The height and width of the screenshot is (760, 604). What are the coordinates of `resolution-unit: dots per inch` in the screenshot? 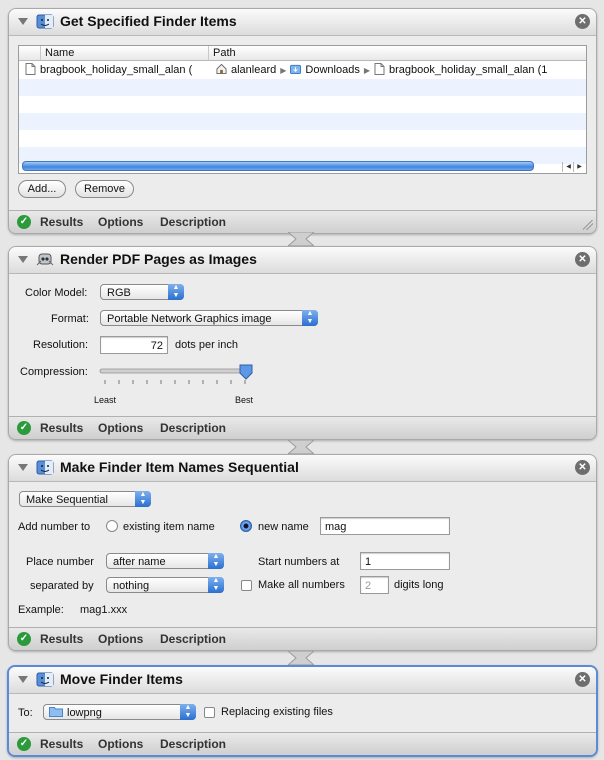 It's located at (206, 345).